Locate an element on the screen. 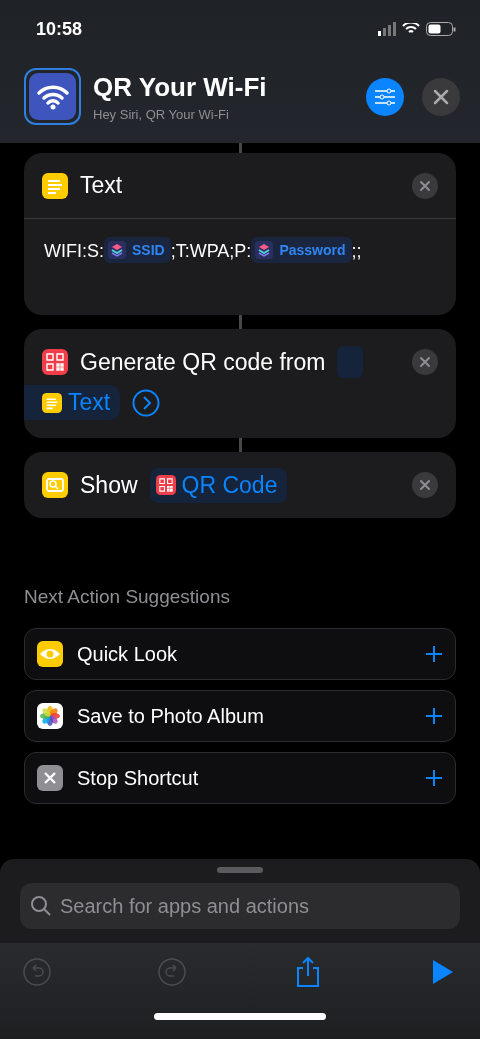 The height and width of the screenshot is (1039, 480). stop-icon is located at coordinates (50, 778).